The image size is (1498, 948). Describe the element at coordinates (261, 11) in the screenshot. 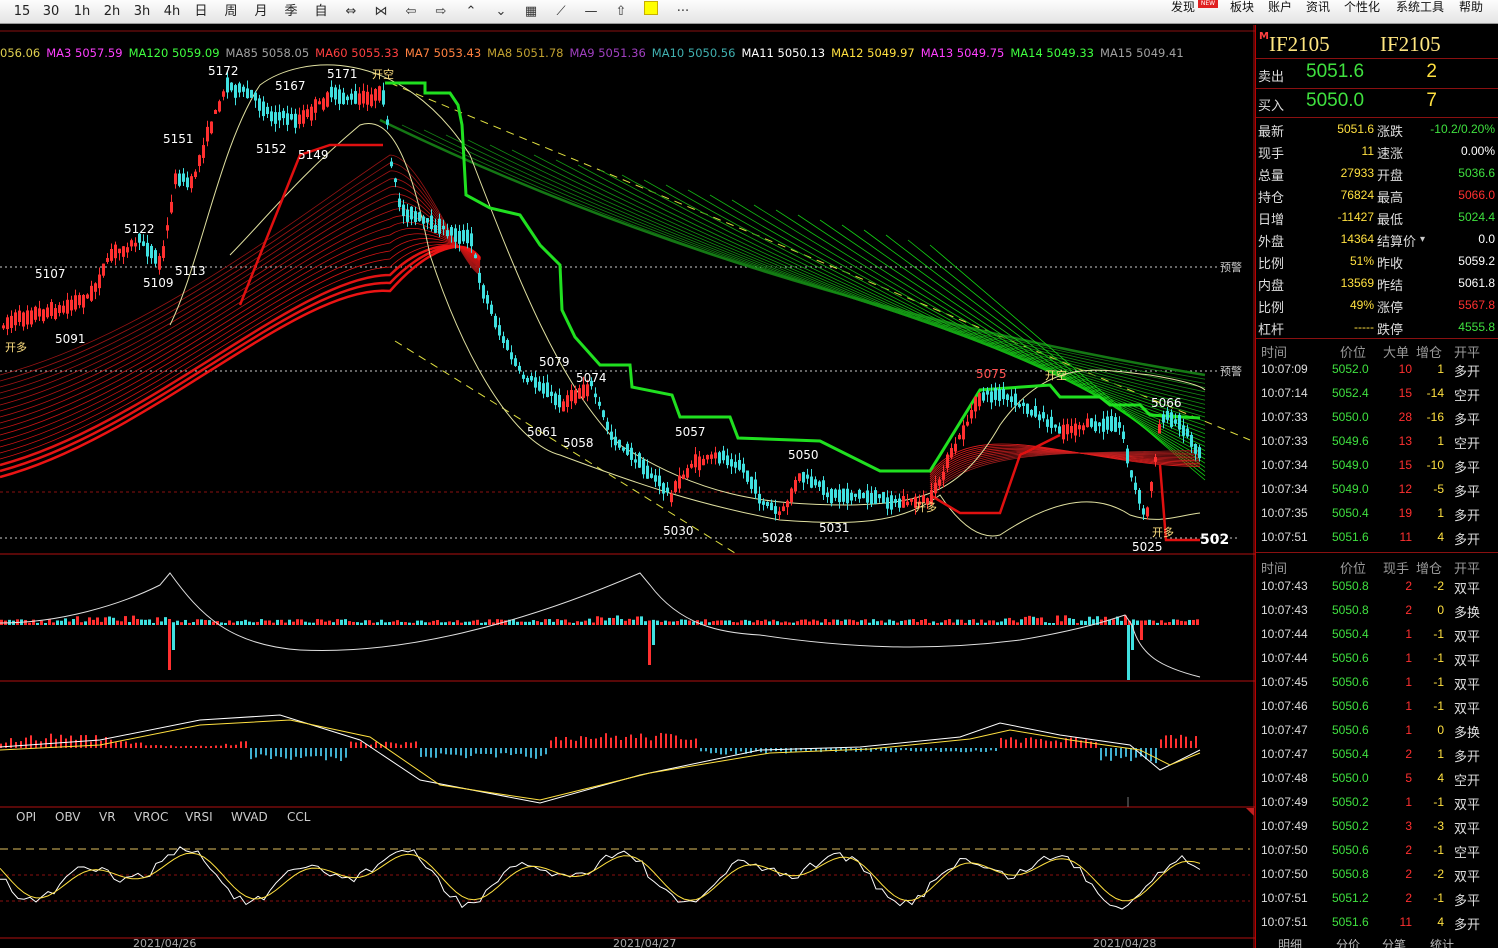

I see `period-month: 月` at that location.